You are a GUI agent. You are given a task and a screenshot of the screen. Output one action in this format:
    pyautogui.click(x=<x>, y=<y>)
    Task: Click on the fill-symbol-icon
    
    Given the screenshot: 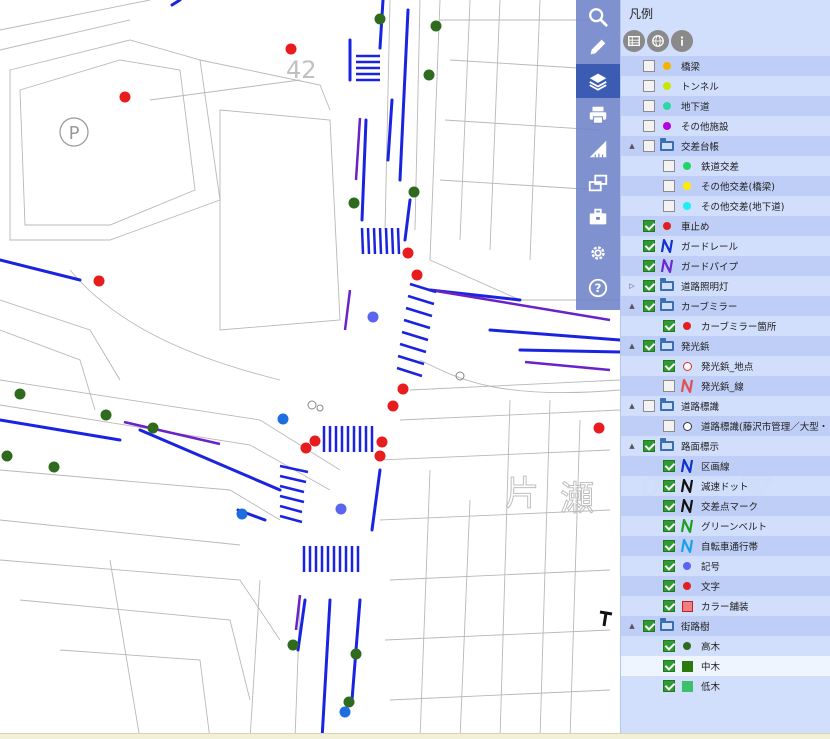 What is the action you would take?
    pyautogui.click(x=687, y=686)
    